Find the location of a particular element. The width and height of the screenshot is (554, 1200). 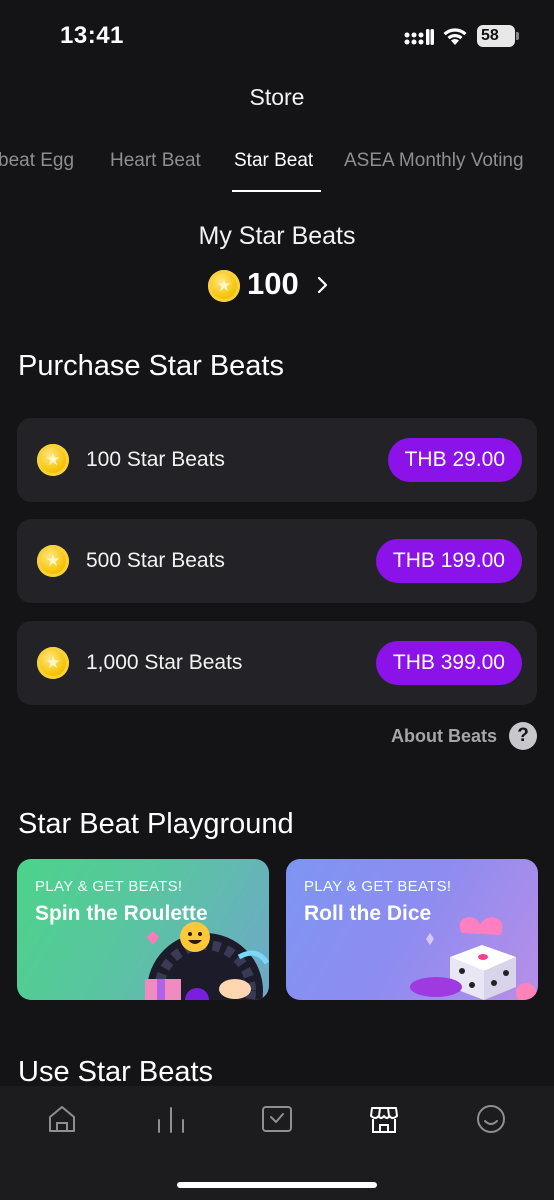

chevron-right-icon is located at coordinates (323, 285).